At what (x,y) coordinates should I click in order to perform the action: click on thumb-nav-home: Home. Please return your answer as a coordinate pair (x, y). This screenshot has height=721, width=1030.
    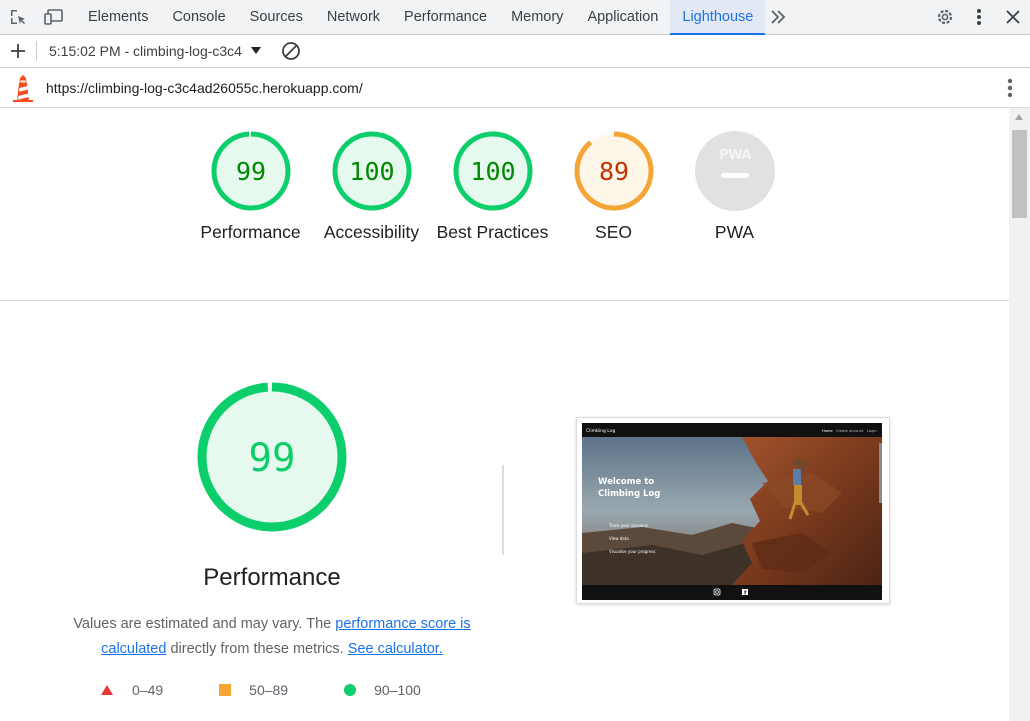
    Looking at the image, I should click on (827, 431).